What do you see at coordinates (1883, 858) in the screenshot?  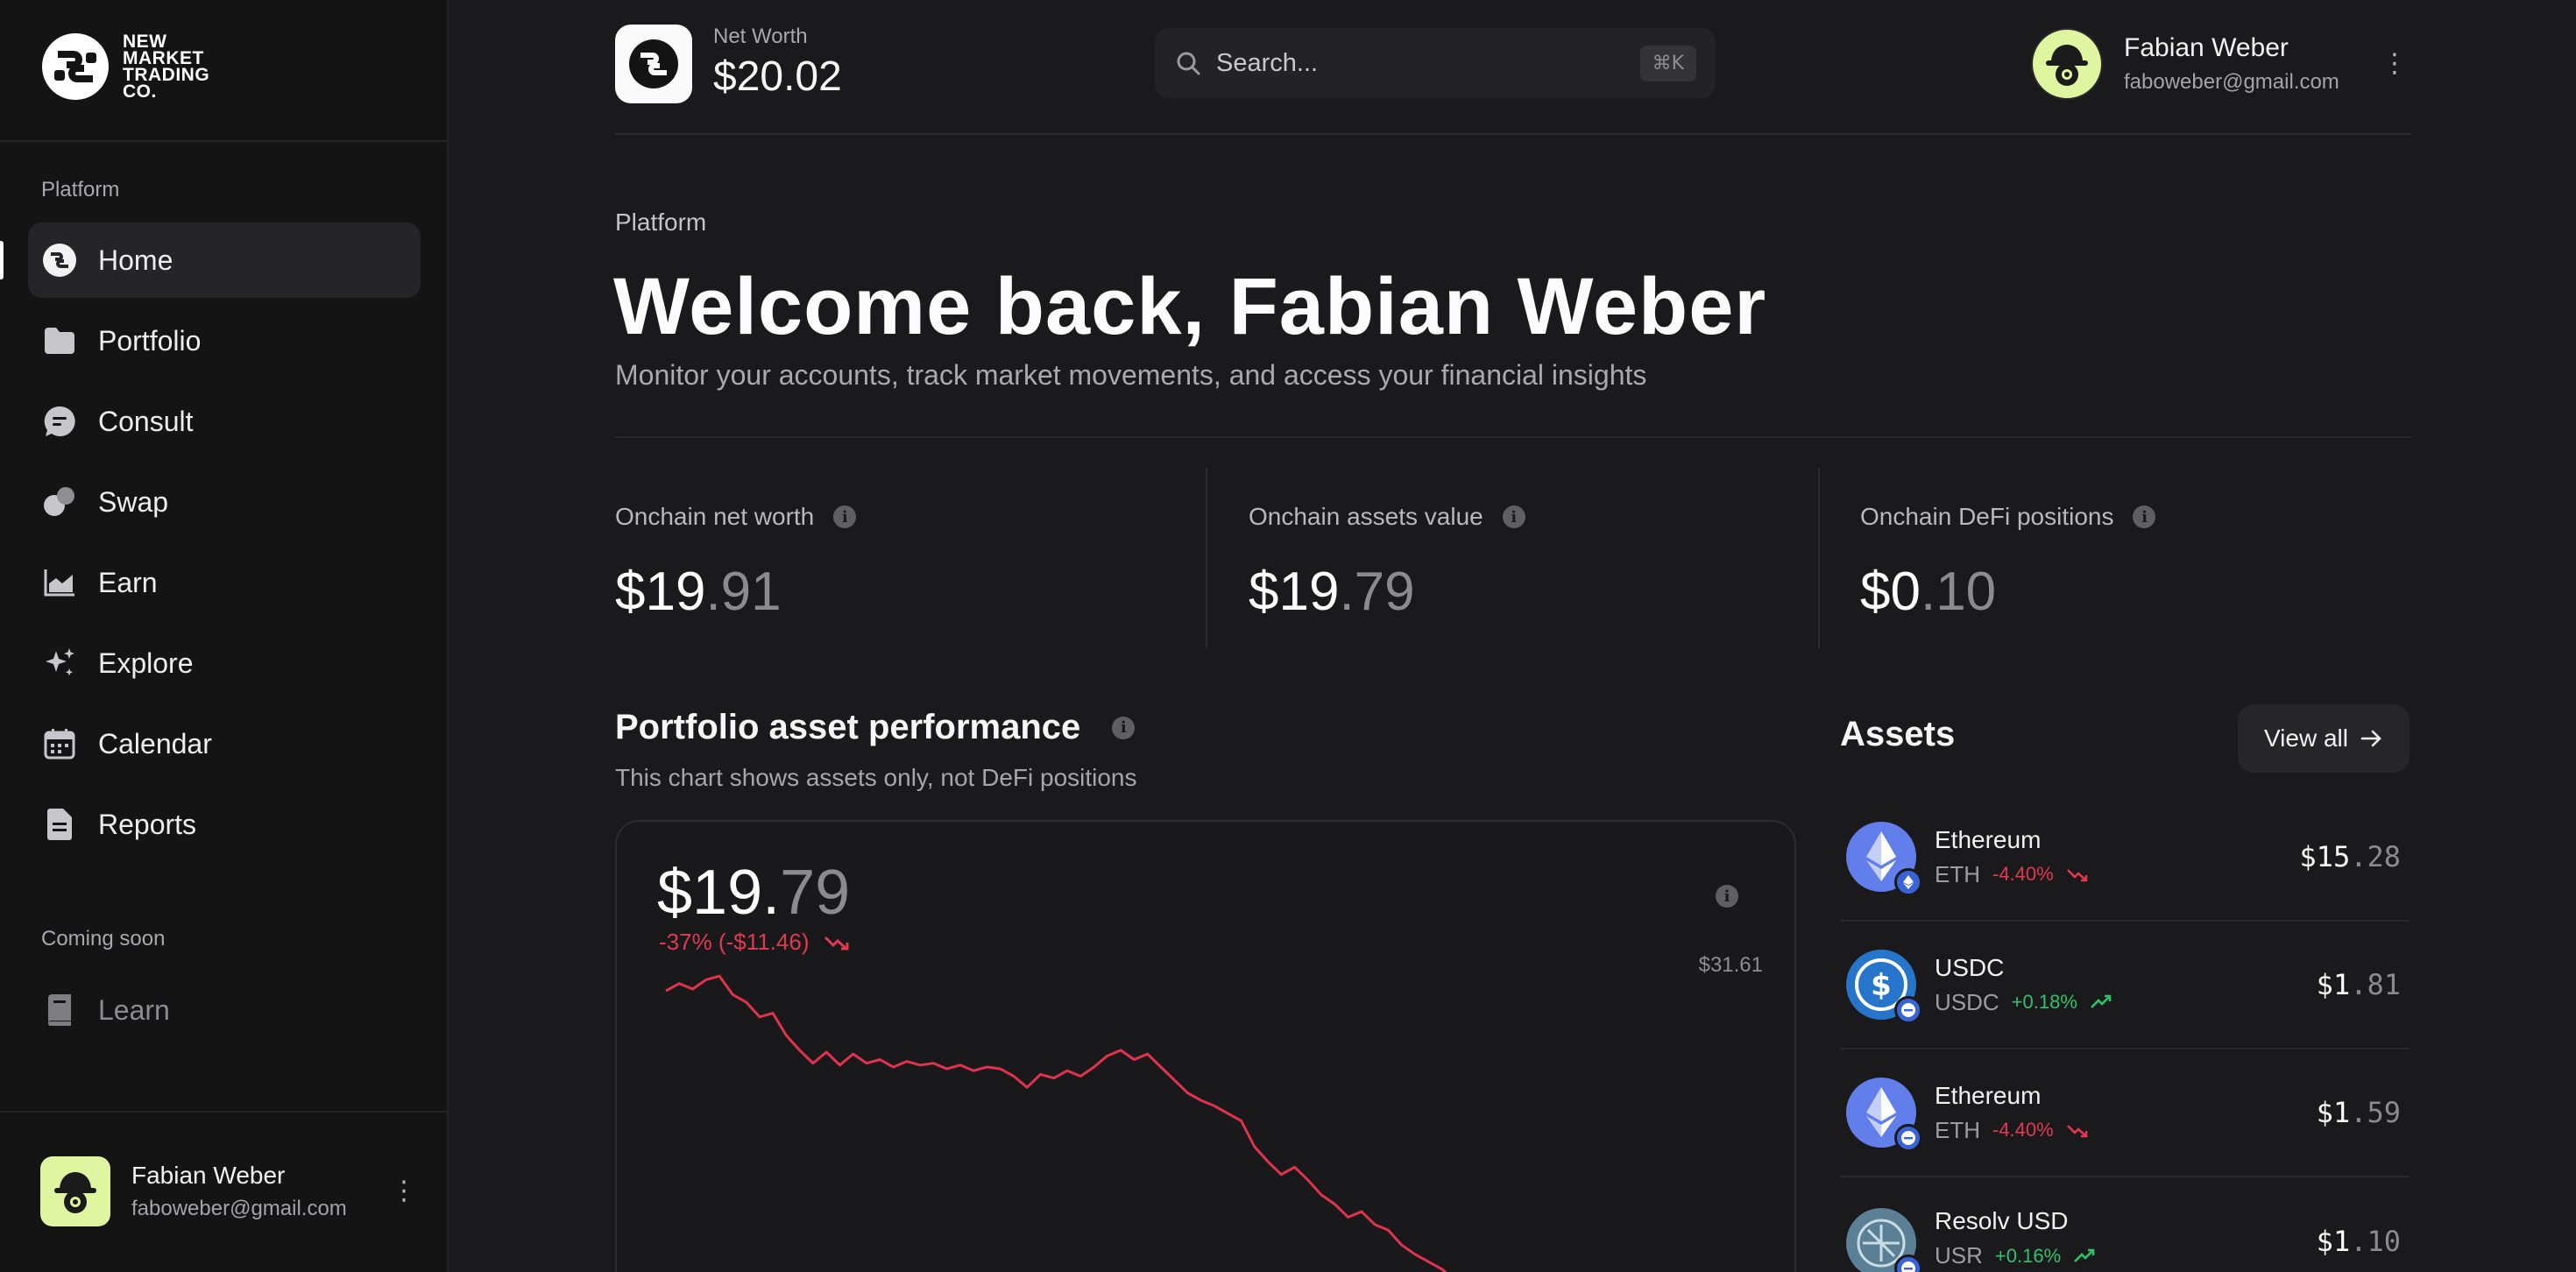 I see `ethereum-icon` at bounding box center [1883, 858].